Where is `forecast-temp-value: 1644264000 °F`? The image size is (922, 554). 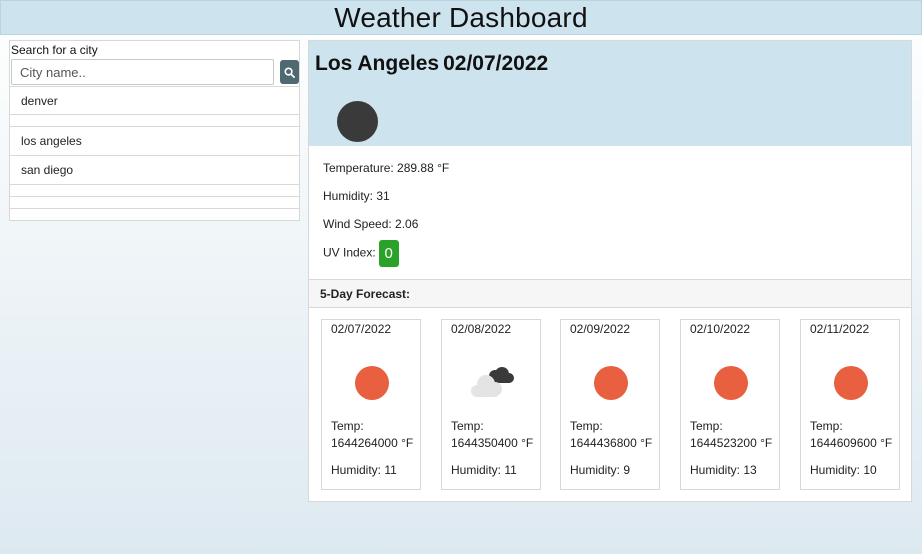 forecast-temp-value: 1644264000 °F is located at coordinates (372, 443).